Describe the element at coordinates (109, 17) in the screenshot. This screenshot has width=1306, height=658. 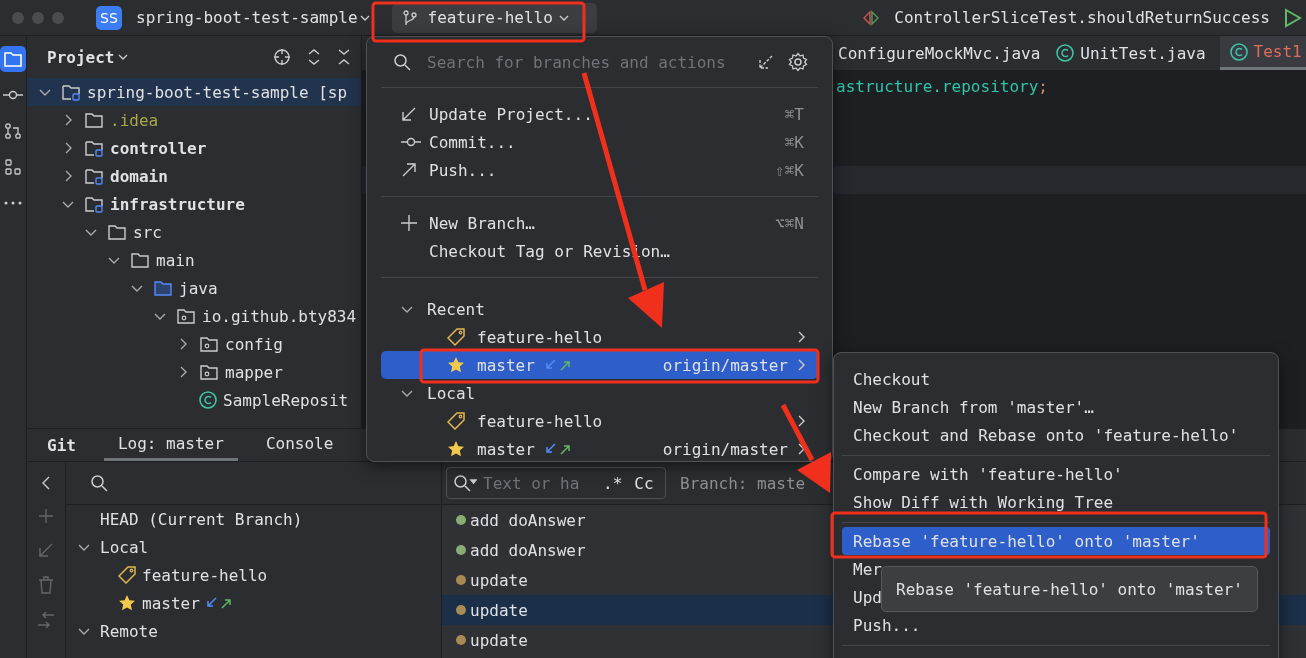
I see `project-badge: SS` at that location.